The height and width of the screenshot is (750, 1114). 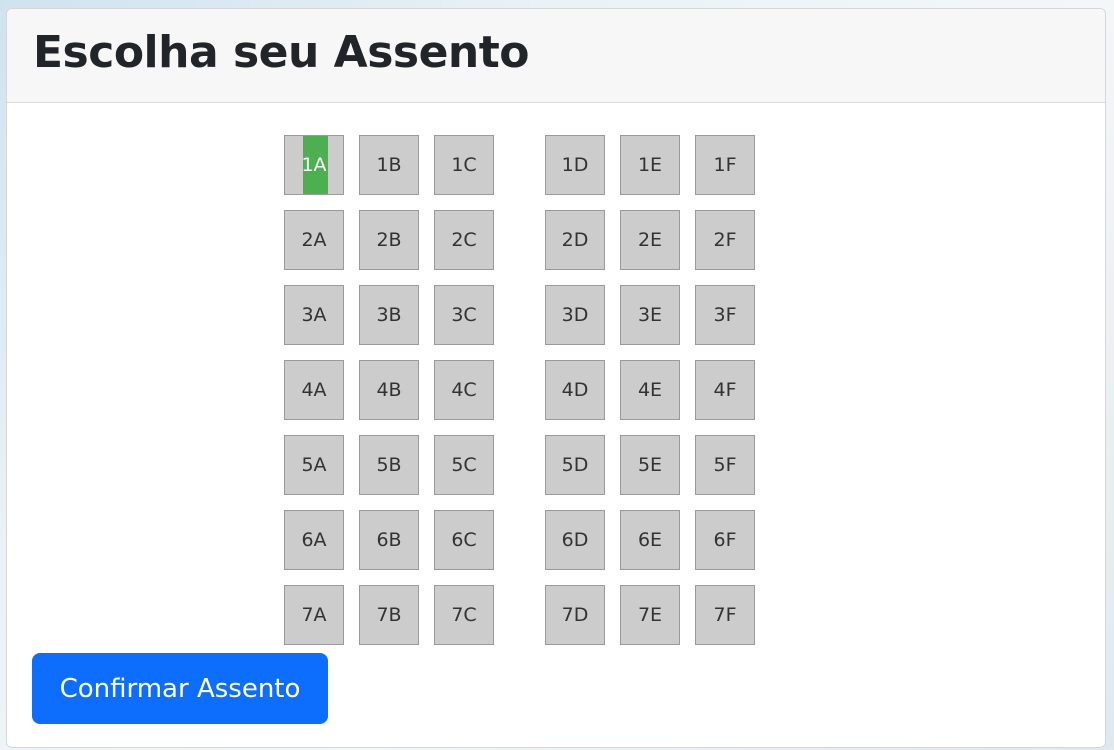 I want to click on seat-label: 6F, so click(x=725, y=540).